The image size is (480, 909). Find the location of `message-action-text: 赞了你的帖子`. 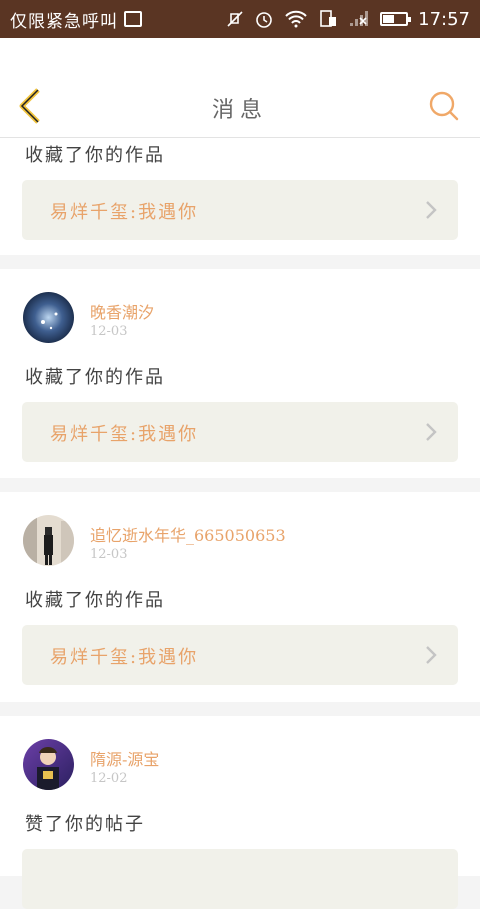

message-action-text: 赞了你的帖子 is located at coordinates (85, 824).